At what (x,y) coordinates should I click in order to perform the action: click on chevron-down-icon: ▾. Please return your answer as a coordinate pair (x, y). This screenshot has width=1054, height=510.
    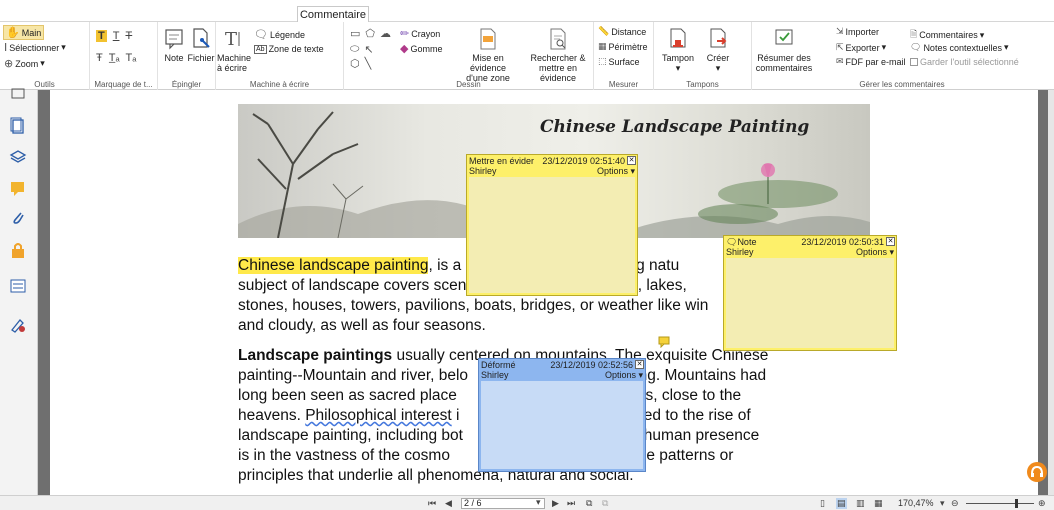
    Looking at the image, I should click on (718, 68).